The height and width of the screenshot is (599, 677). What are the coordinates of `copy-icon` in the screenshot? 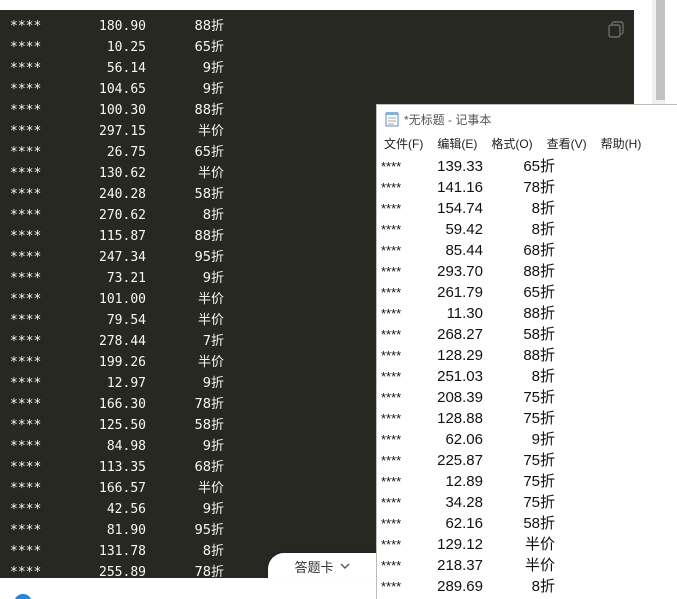 It's located at (616, 29).